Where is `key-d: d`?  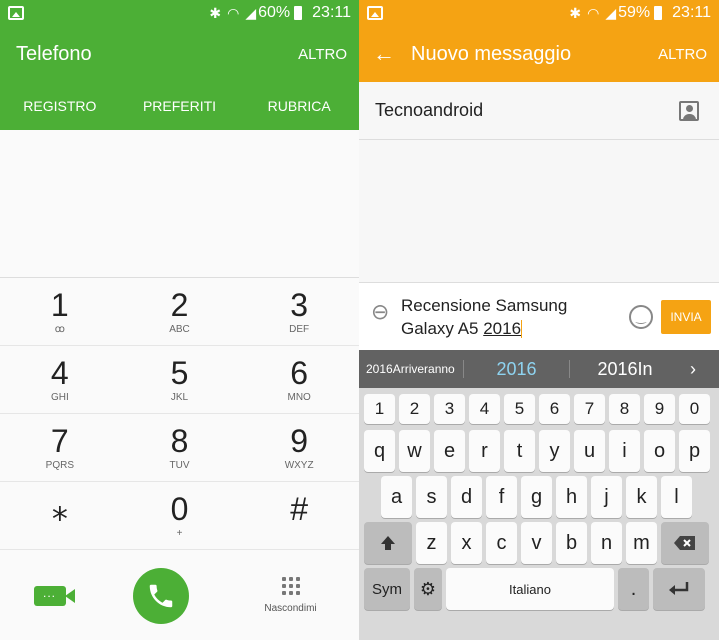
key-d: d is located at coordinates (466, 497).